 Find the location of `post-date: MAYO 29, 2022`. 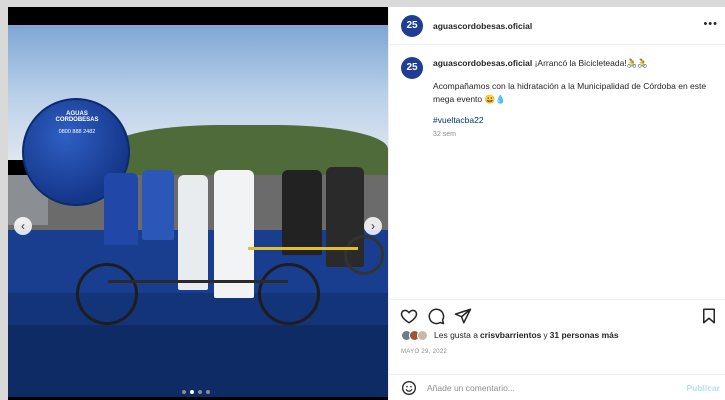

post-date: MAYO 29, 2022 is located at coordinates (424, 352).